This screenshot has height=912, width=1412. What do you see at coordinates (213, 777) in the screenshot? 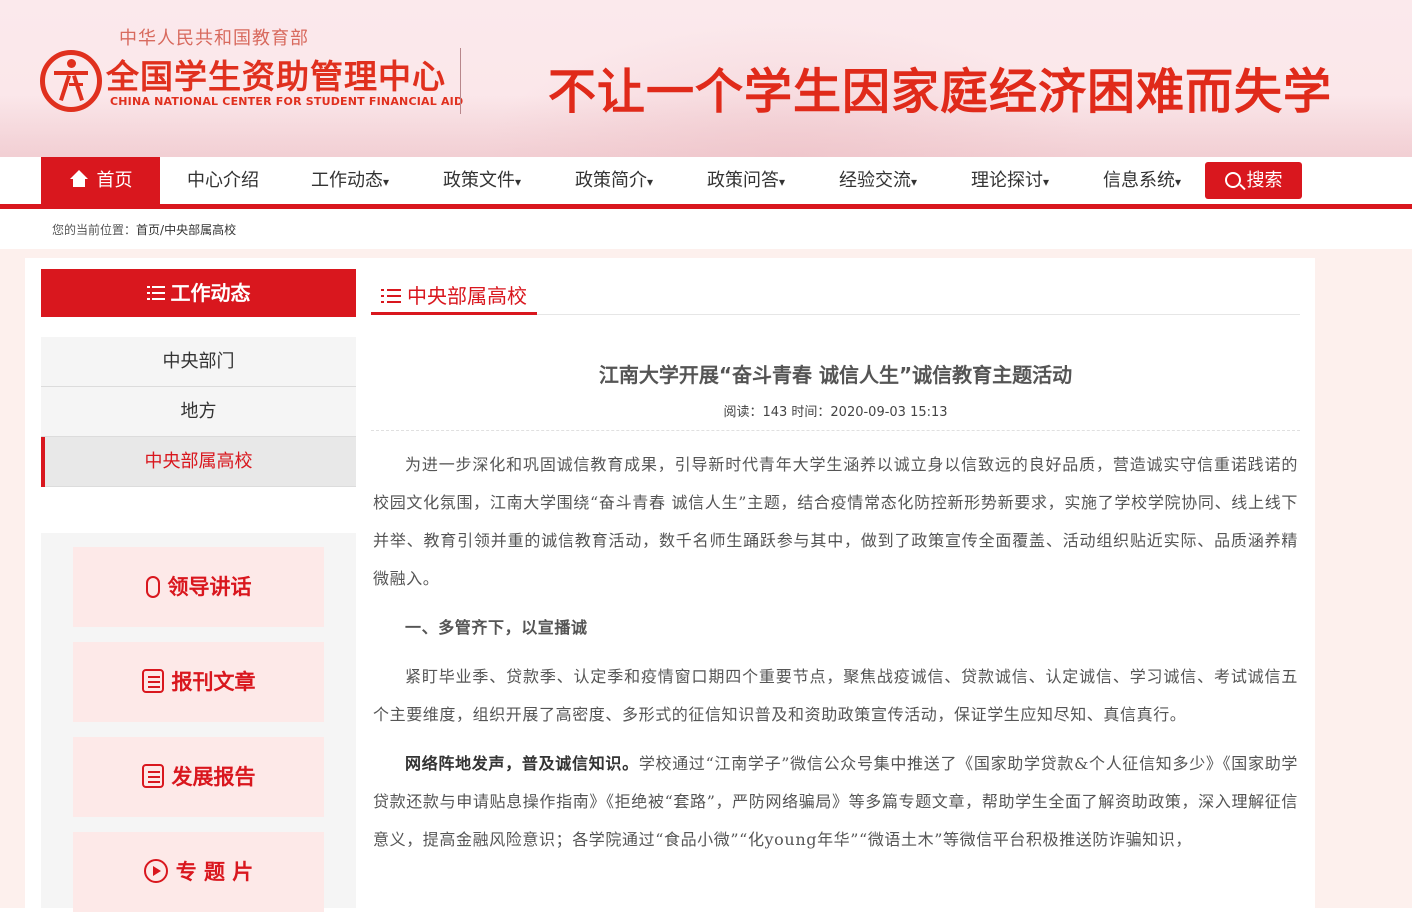
I see `quick-link-label: 发展报告` at bounding box center [213, 777].